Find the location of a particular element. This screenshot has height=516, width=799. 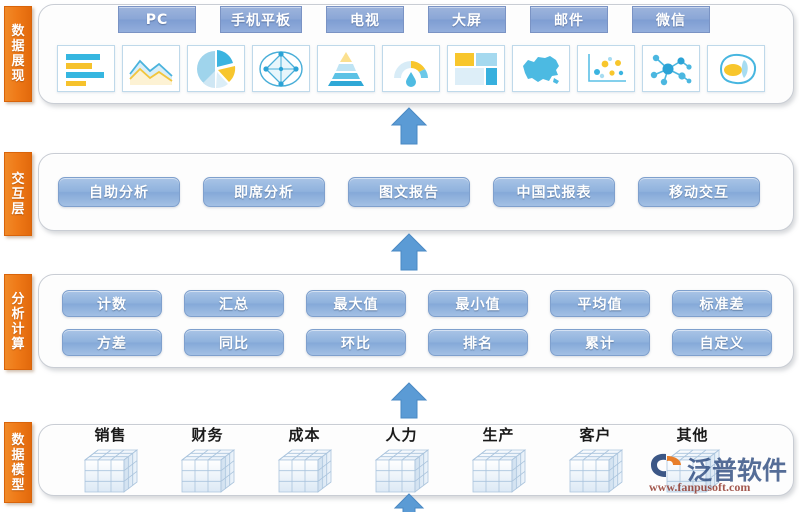

layer-label-char: 展 is located at coordinates (18, 61).